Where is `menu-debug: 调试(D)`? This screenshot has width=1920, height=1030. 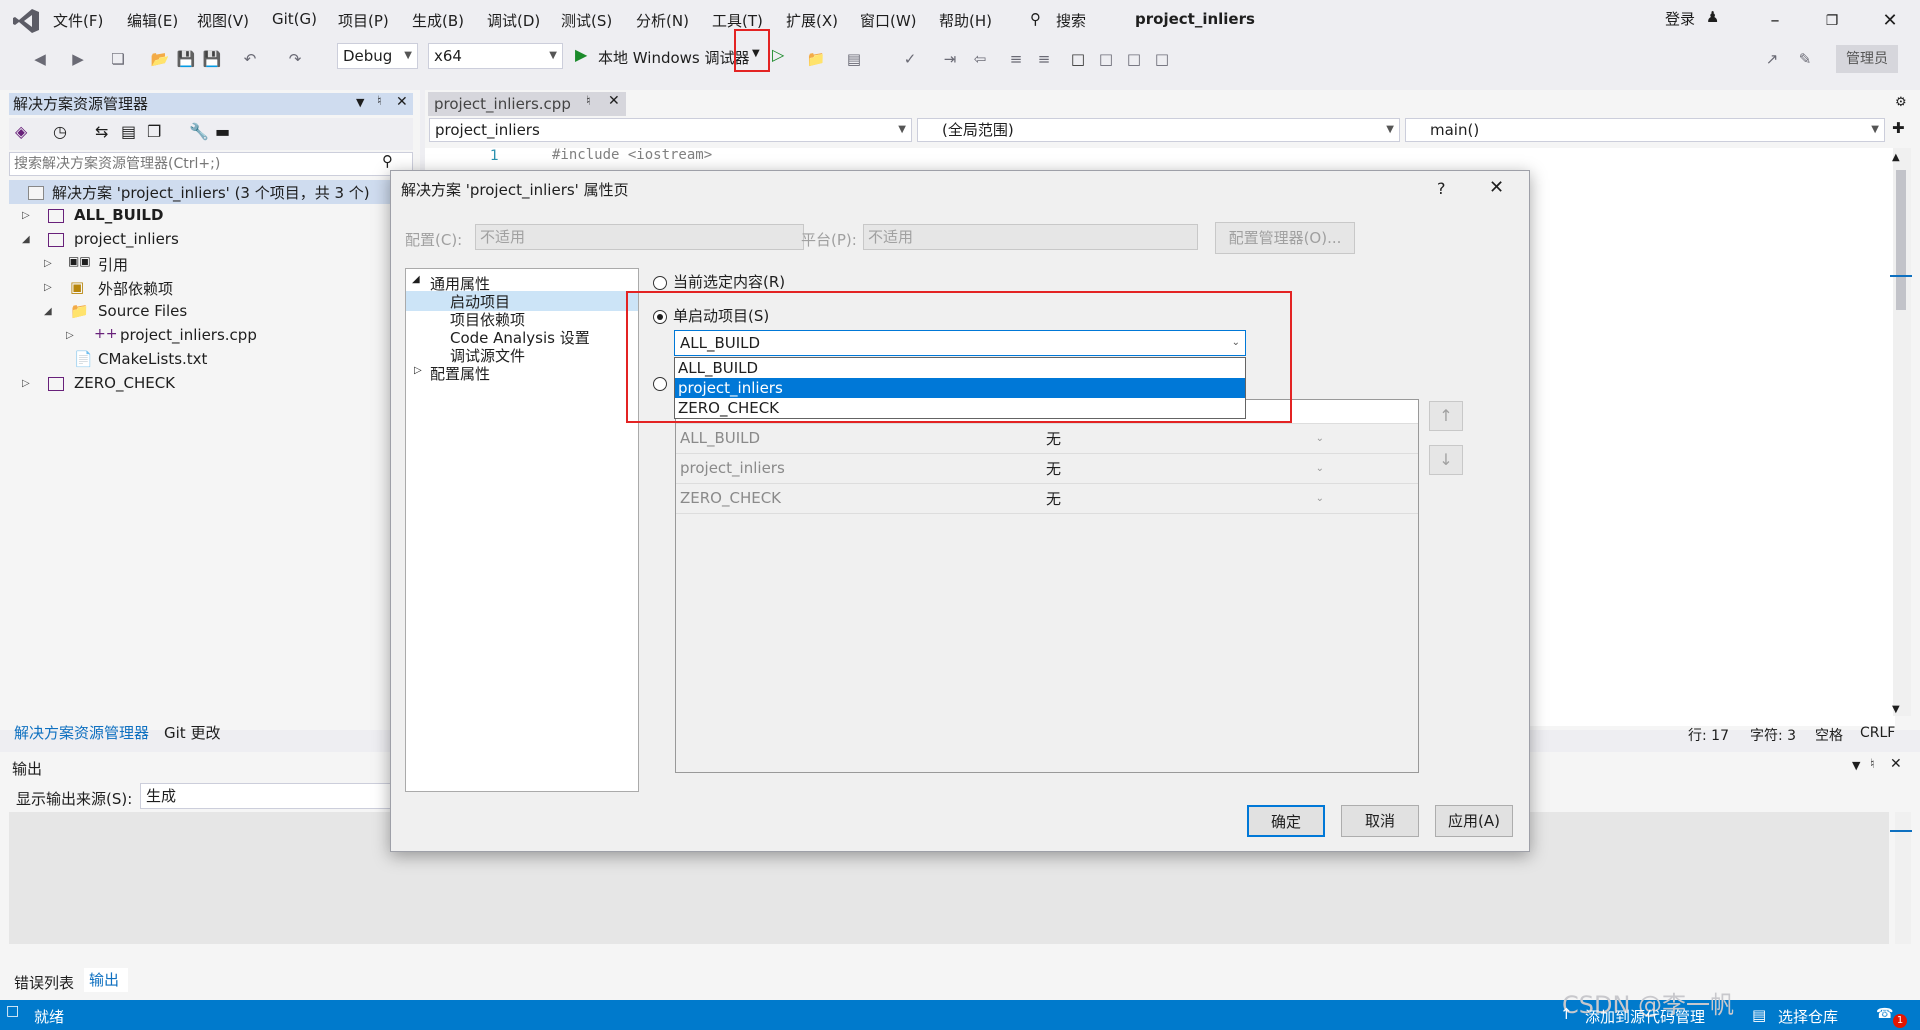 menu-debug: 调试(D) is located at coordinates (513, 20).